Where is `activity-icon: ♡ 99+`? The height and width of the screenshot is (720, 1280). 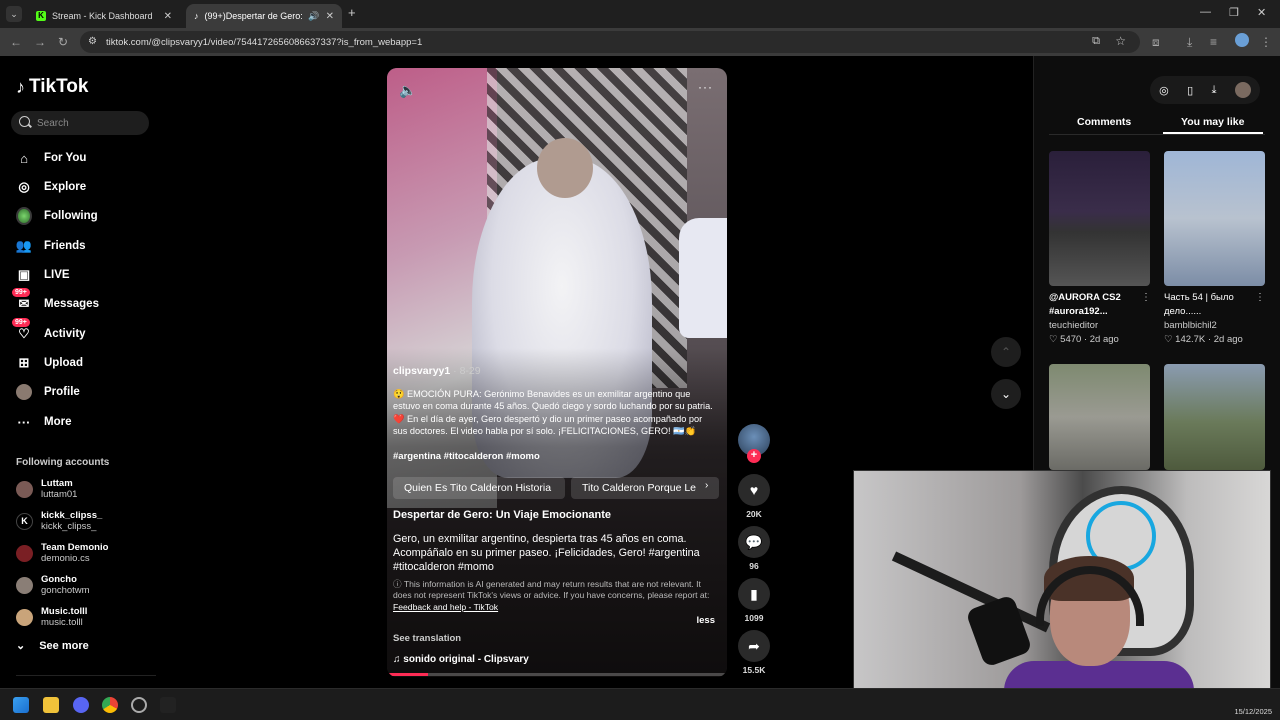 activity-icon: ♡ 99+ is located at coordinates (22, 330).